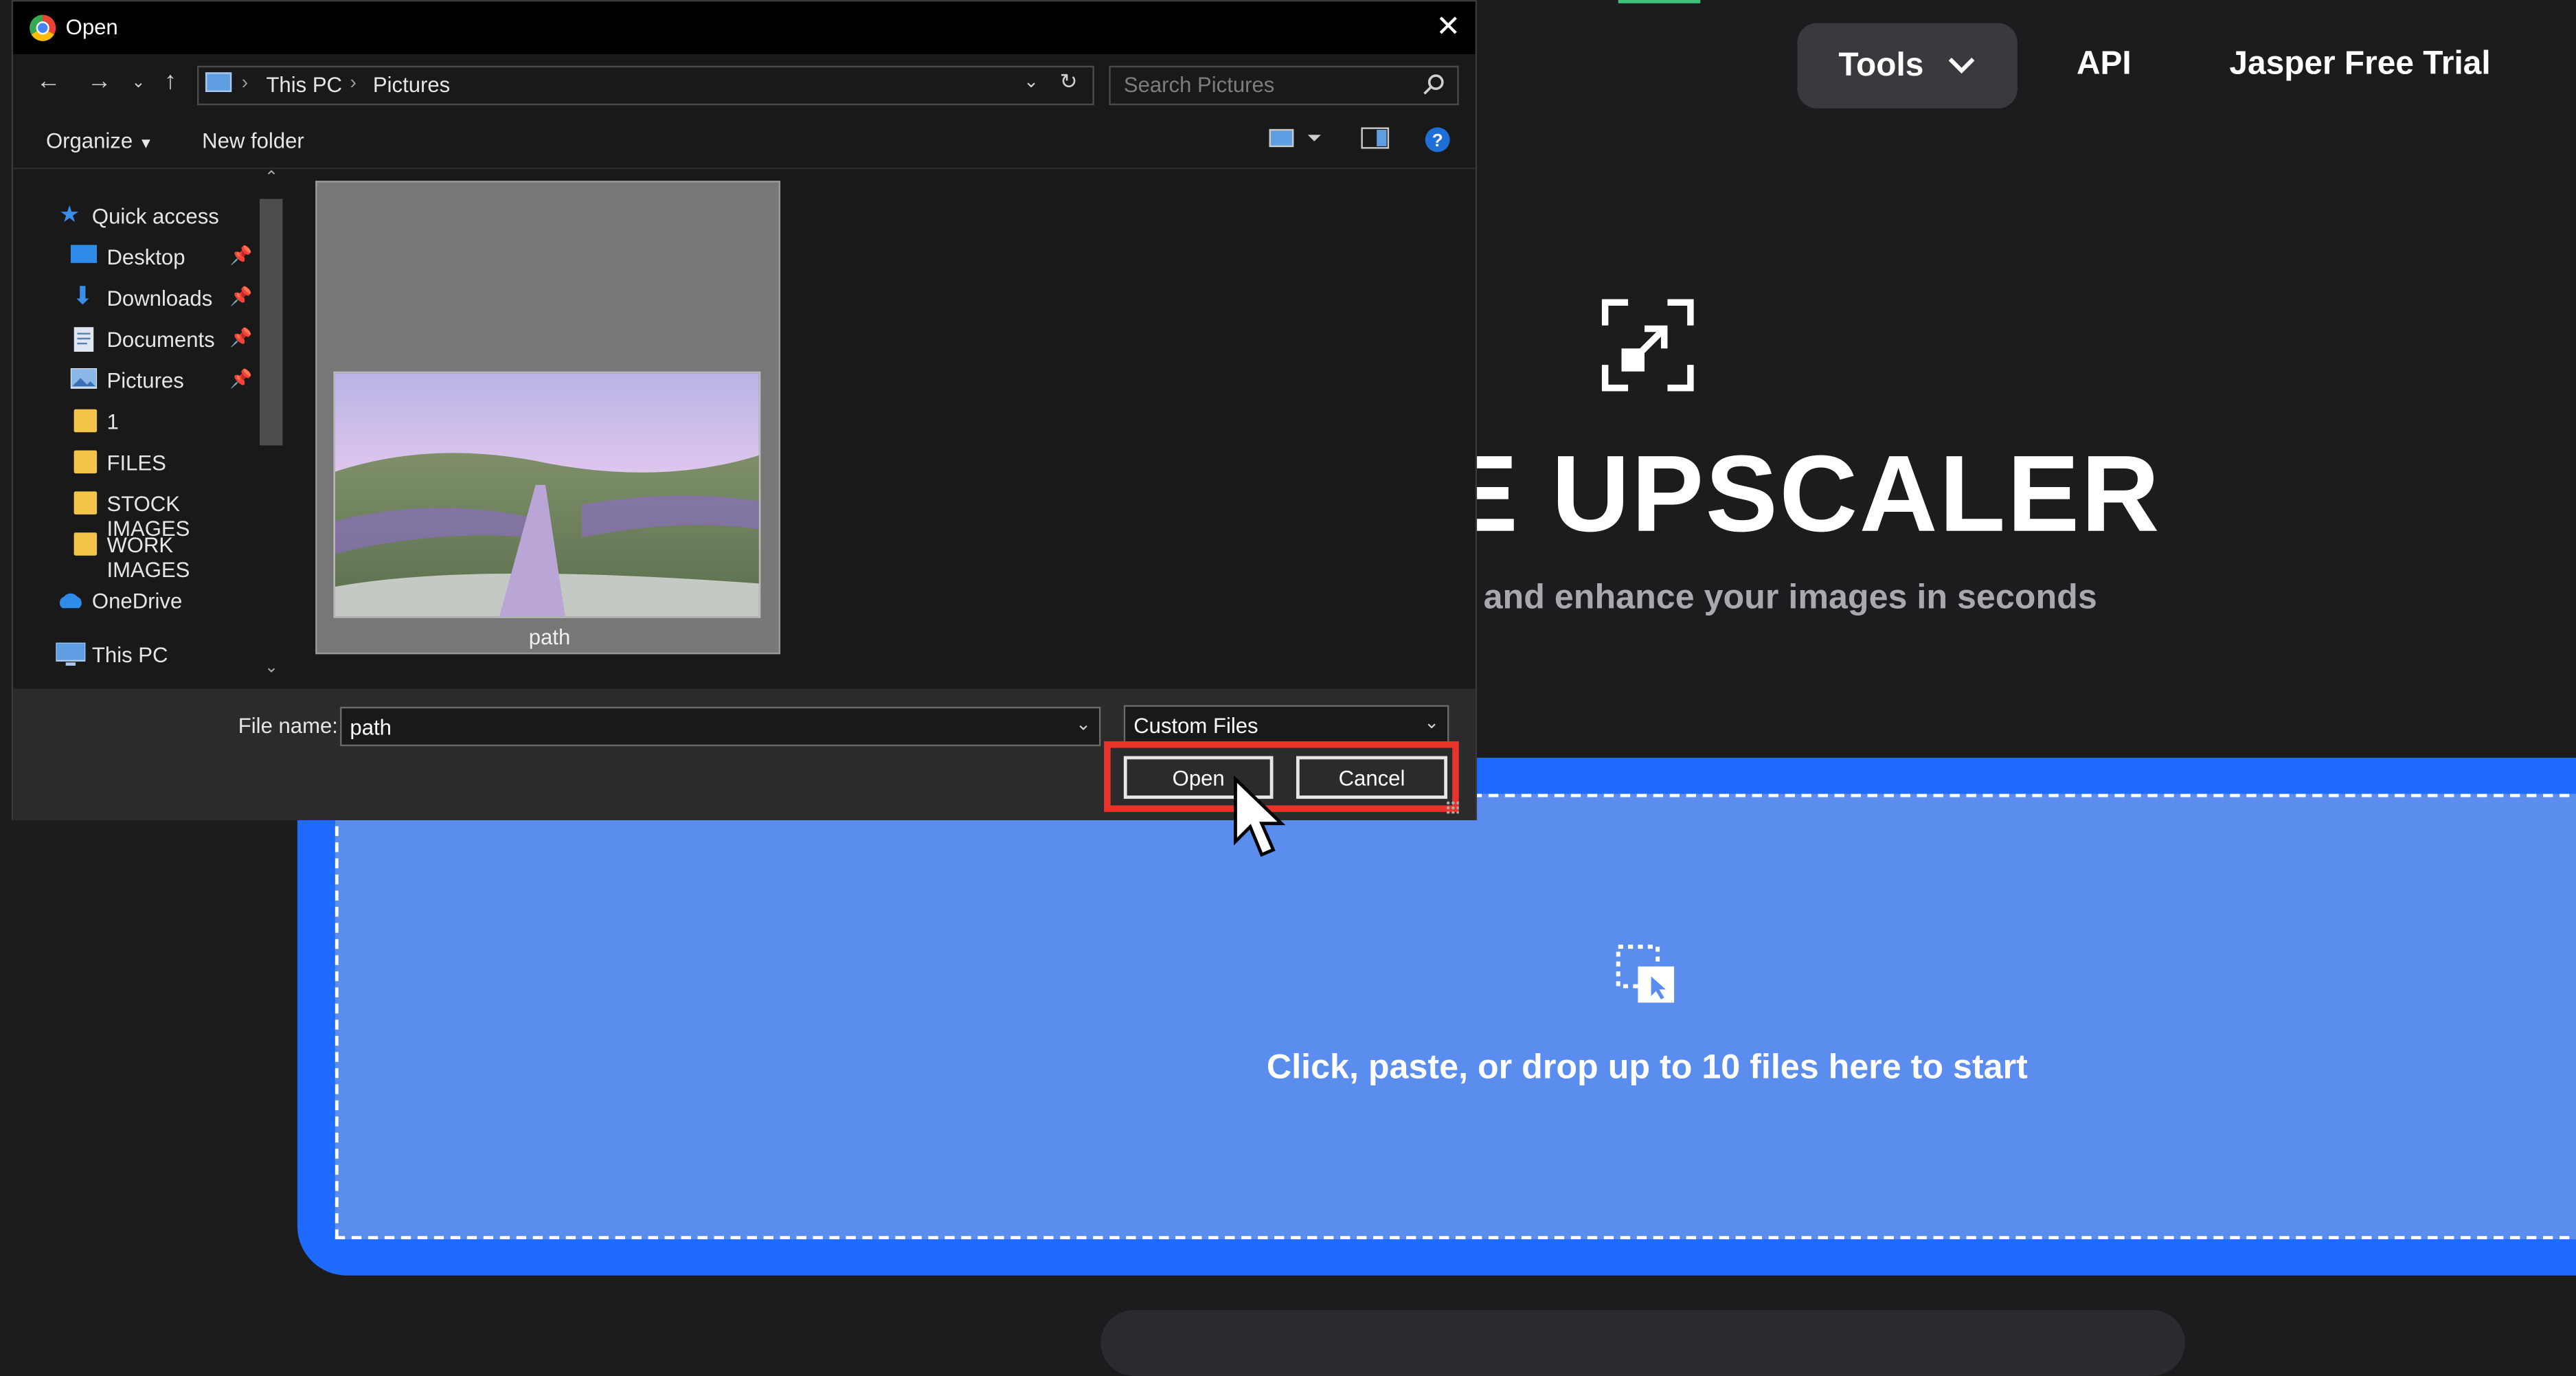  I want to click on search-icon, so click(1433, 85).